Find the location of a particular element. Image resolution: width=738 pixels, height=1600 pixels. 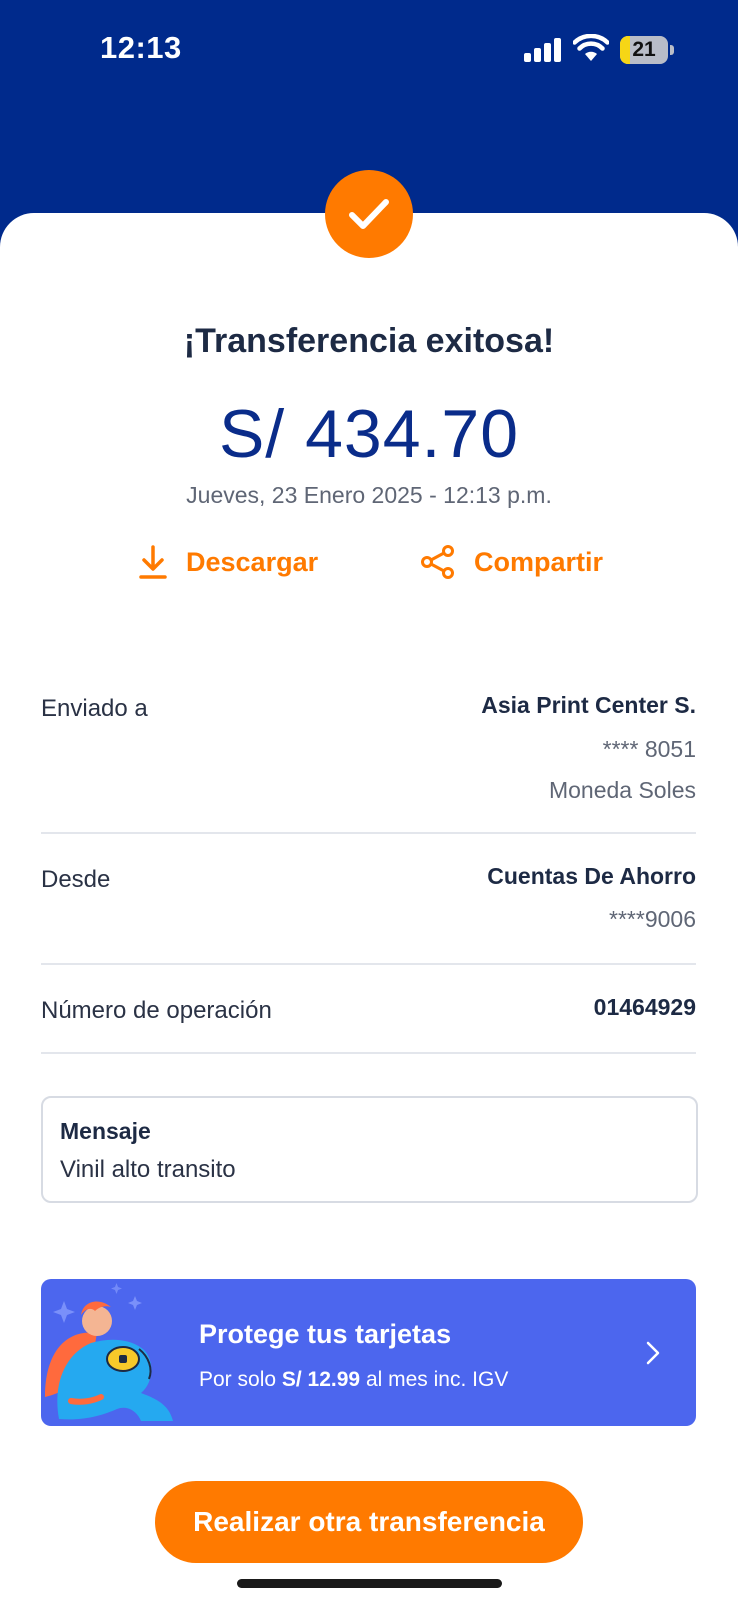

cellular-signal-icon is located at coordinates (543, 50).